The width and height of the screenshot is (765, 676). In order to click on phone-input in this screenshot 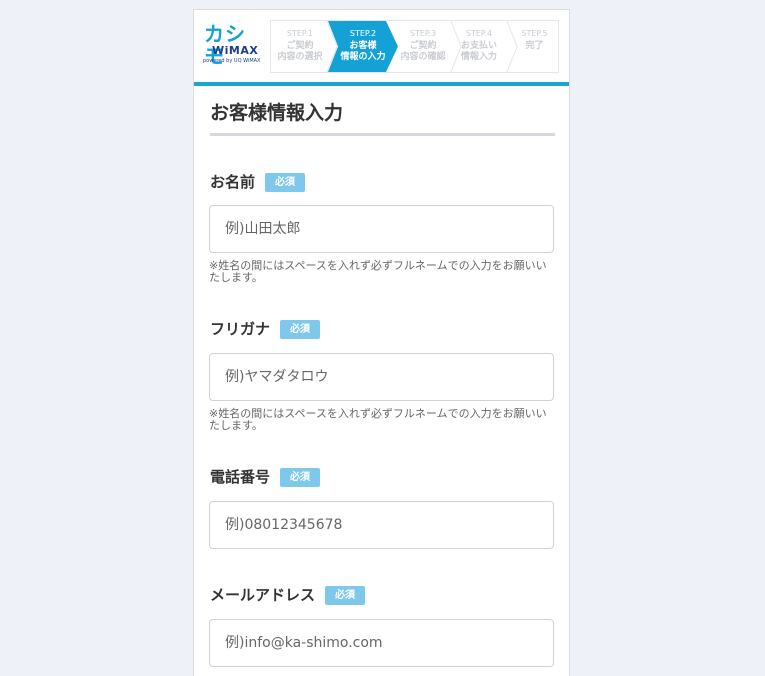, I will do `click(381, 525)`.